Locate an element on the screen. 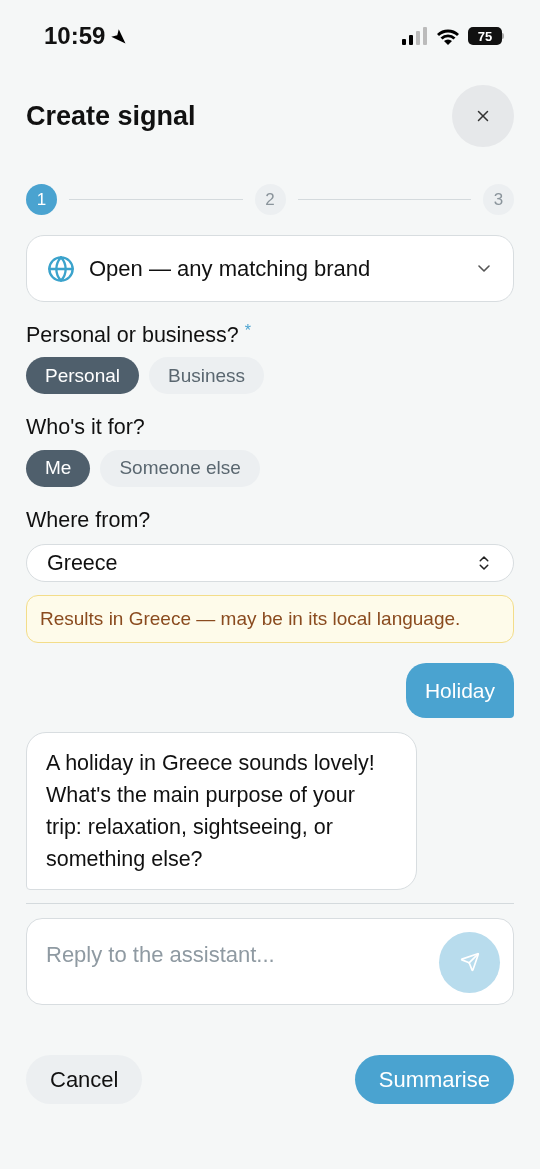  battery-icon: 75 is located at coordinates (486, 36).